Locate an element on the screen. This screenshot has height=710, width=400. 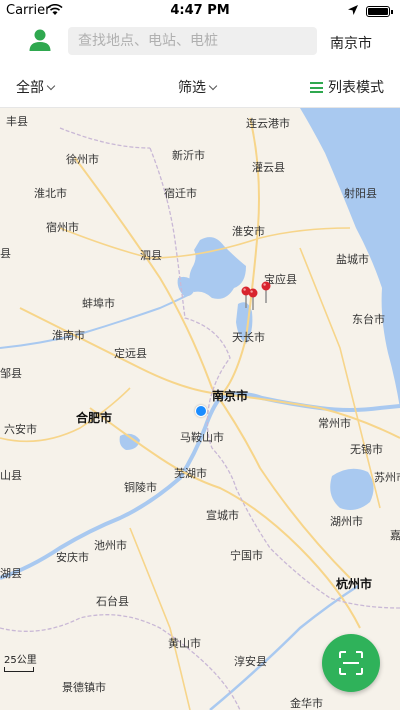
map-label: 苏州市 is located at coordinates (387, 477).